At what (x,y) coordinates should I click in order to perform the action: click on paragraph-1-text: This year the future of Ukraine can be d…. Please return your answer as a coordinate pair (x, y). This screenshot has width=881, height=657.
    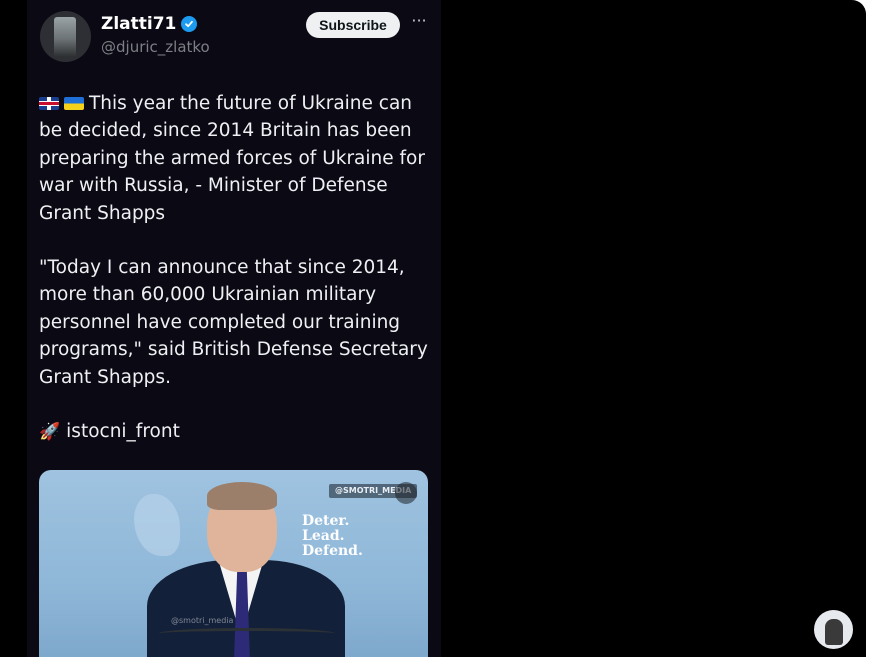
    Looking at the image, I should click on (232, 158).